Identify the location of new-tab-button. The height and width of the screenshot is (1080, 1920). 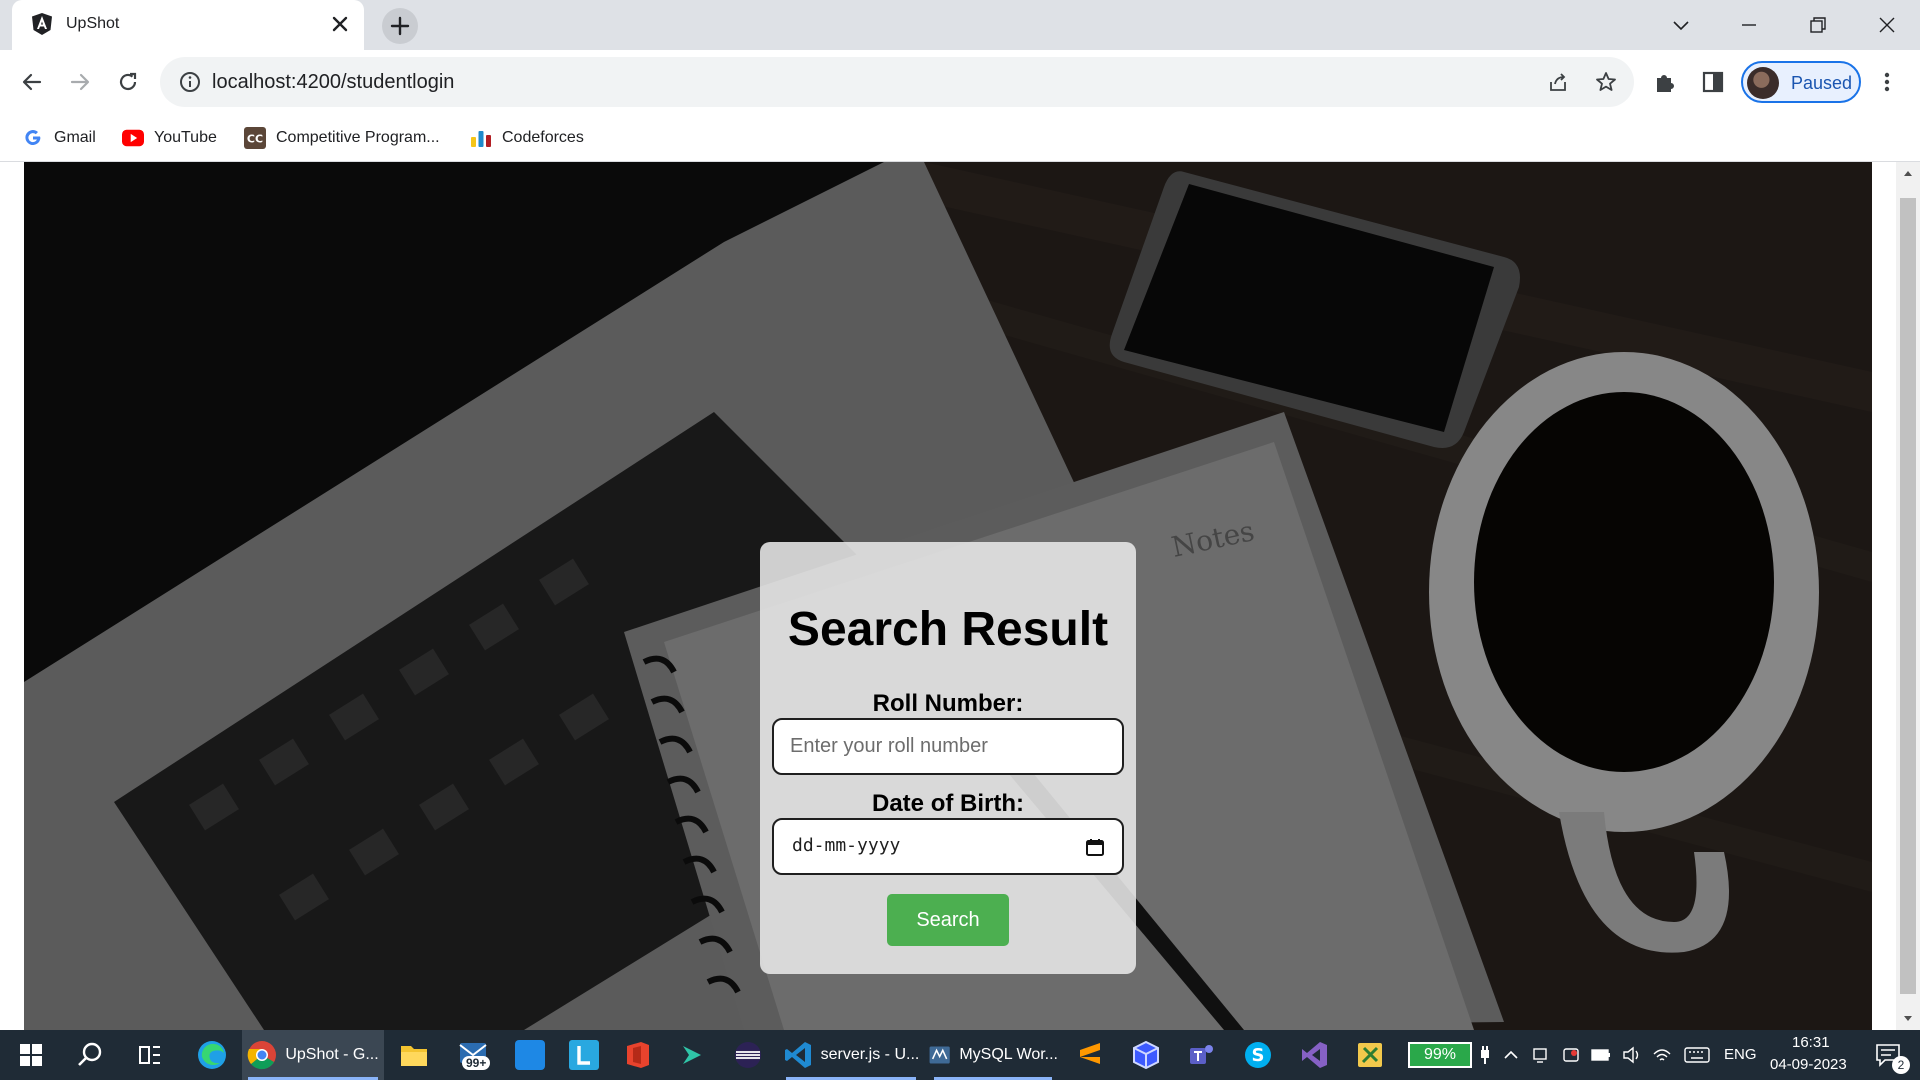
(400, 26).